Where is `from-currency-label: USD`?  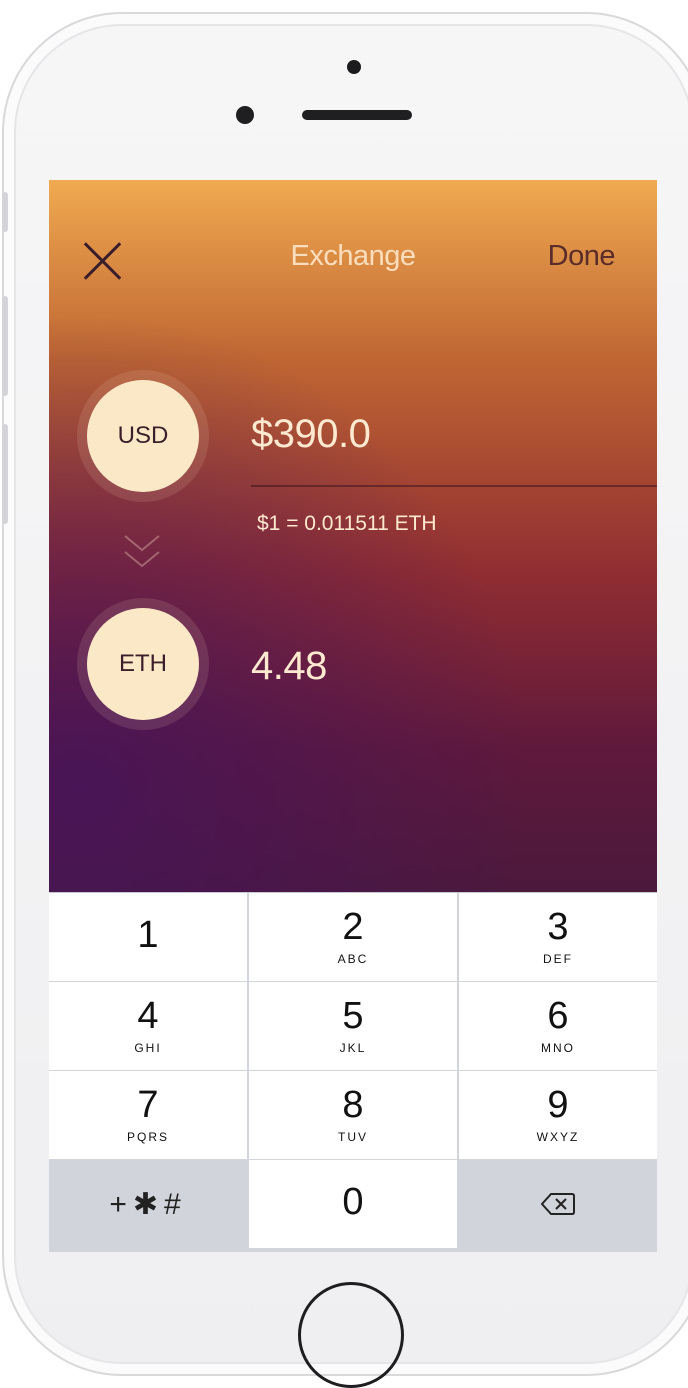
from-currency-label: USD is located at coordinates (143, 435).